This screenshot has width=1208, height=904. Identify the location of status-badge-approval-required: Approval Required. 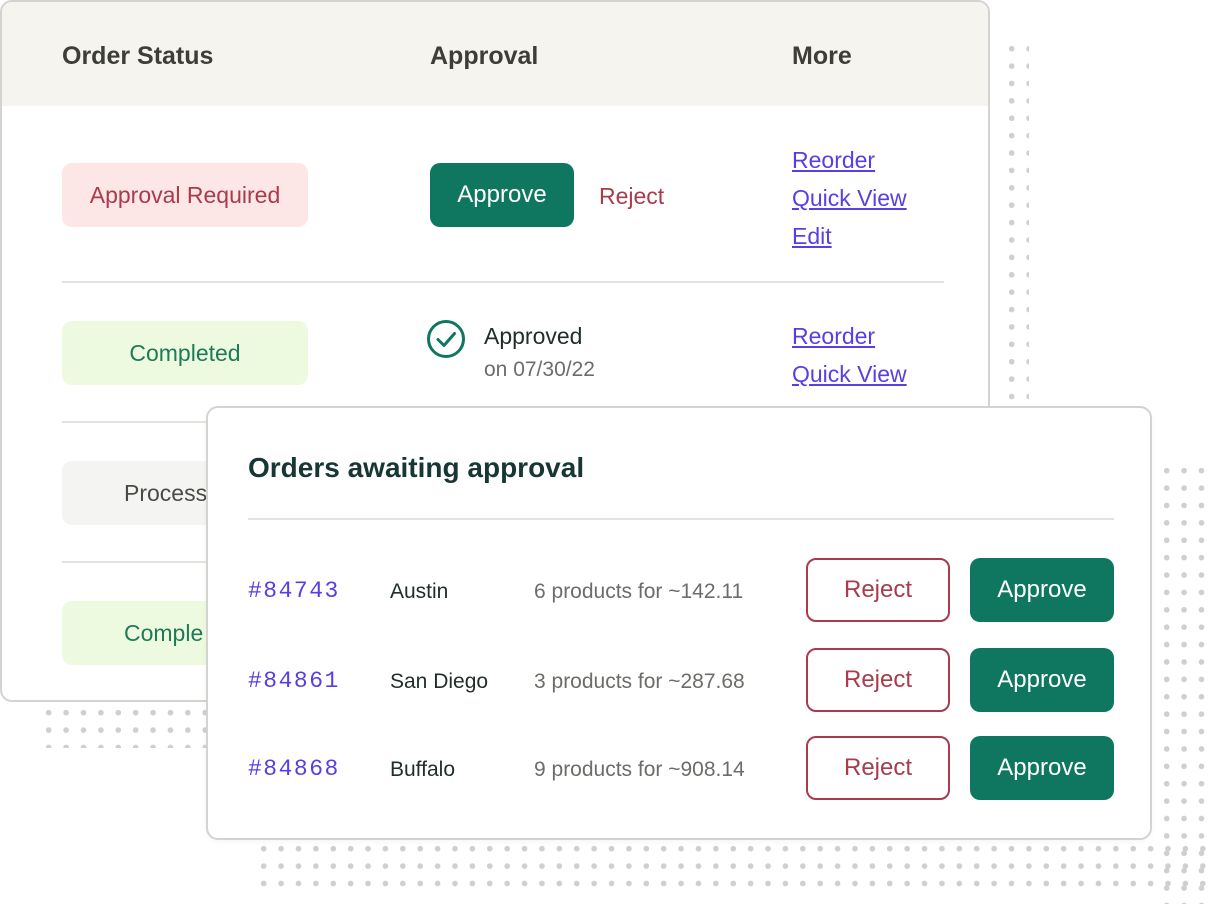
(185, 195).